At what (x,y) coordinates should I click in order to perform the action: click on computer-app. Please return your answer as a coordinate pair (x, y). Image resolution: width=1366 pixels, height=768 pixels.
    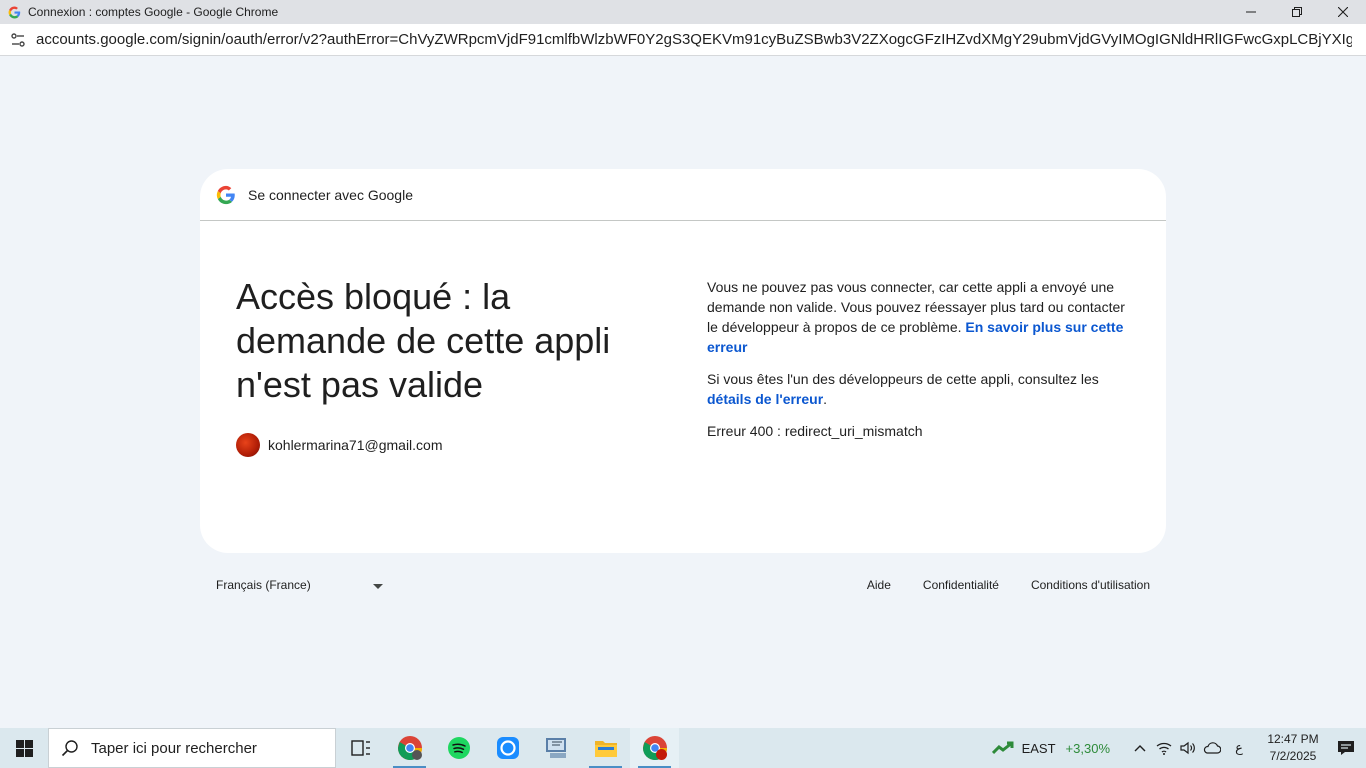
    Looking at the image, I should click on (556, 748).